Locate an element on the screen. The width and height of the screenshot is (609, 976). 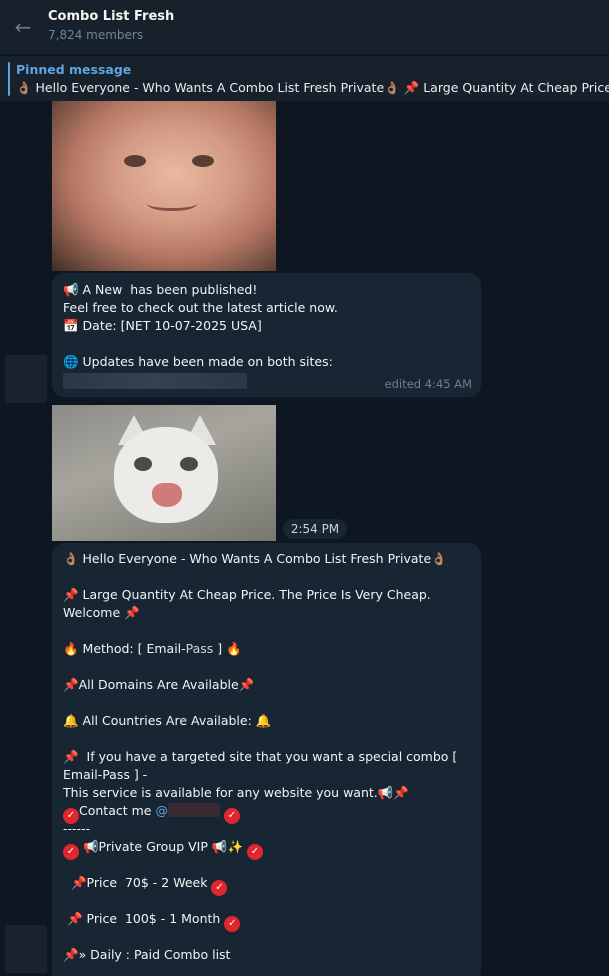
message-line: 📌All Domains Are Available📌 is located at coordinates (159, 684).